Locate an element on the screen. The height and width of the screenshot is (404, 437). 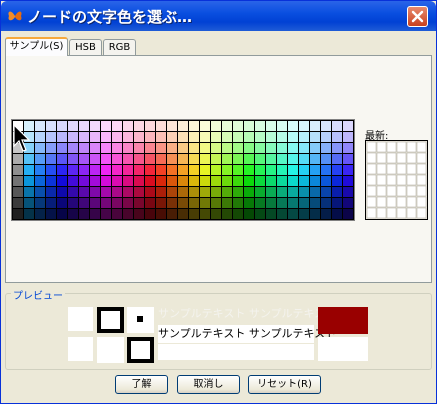
tab-rgb: RGB is located at coordinates (119, 47).